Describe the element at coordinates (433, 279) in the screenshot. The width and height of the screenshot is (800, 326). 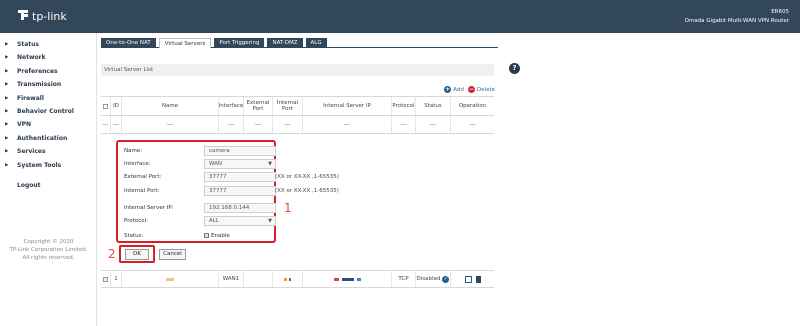
I see `row-status: Disabled ✓` at that location.